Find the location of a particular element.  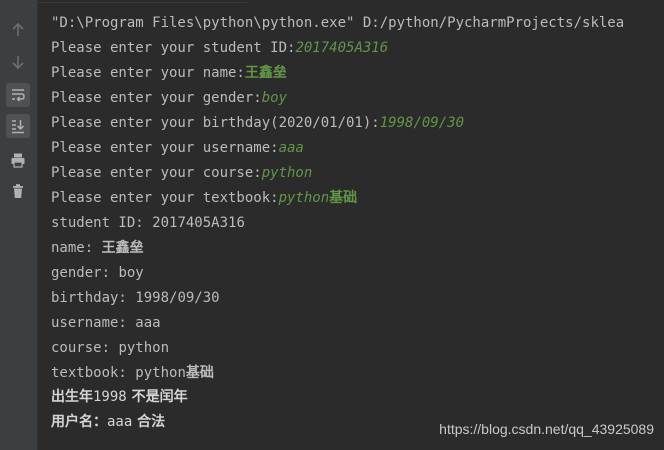

user-input: 1998/09/30 is located at coordinates (422, 123).